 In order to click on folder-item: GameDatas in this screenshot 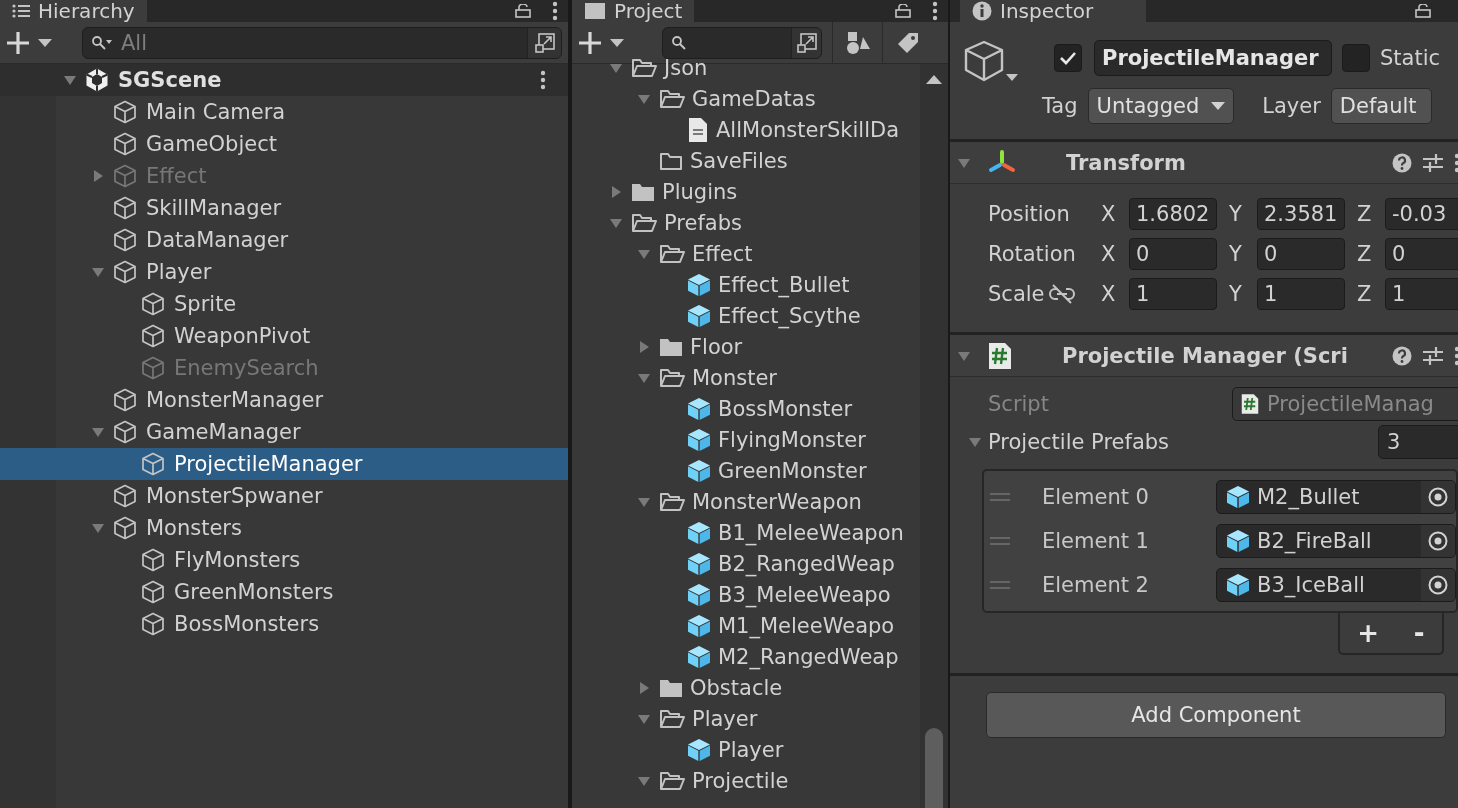, I will do `click(754, 98)`.